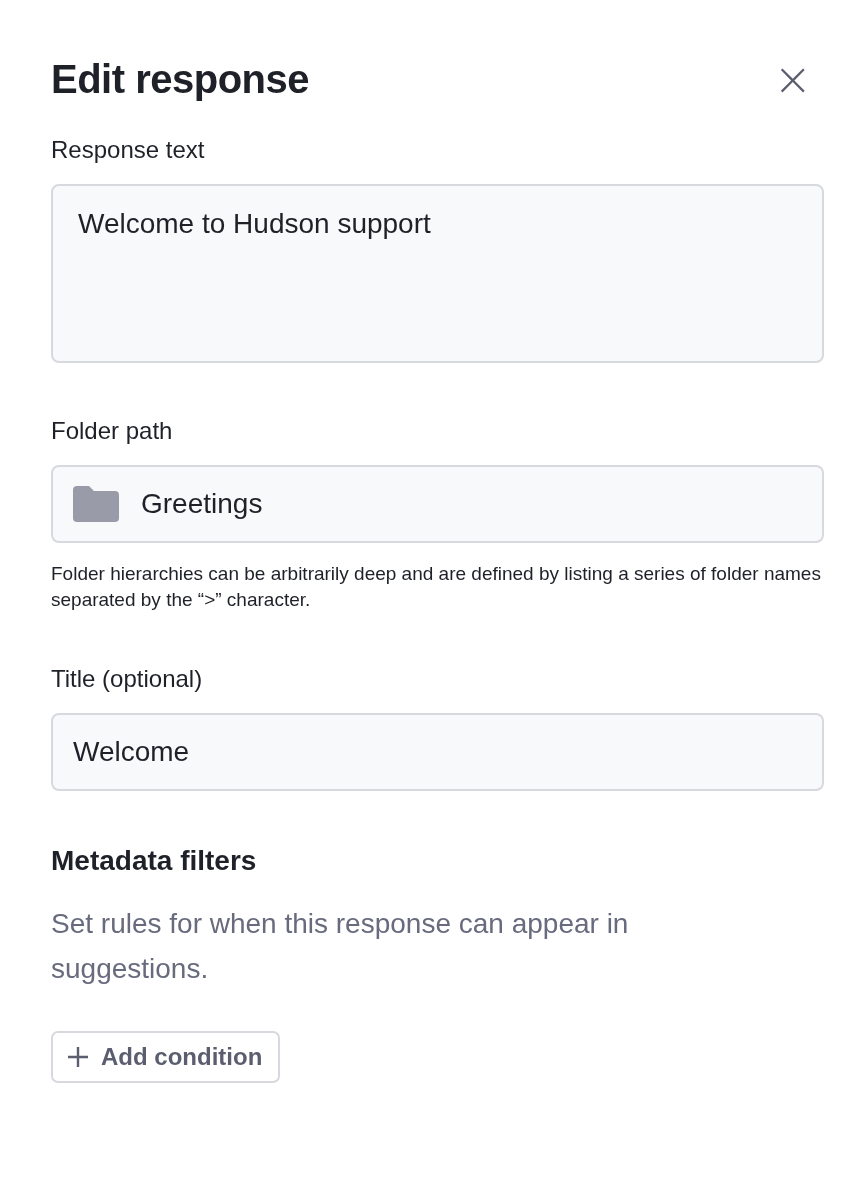 The image size is (868, 1194). Describe the element at coordinates (436, 587) in the screenshot. I see `help-text: Folder hierarchies can be arbitrarily deep and are defined by listing a series of folder names separated by the “>” character.` at that location.